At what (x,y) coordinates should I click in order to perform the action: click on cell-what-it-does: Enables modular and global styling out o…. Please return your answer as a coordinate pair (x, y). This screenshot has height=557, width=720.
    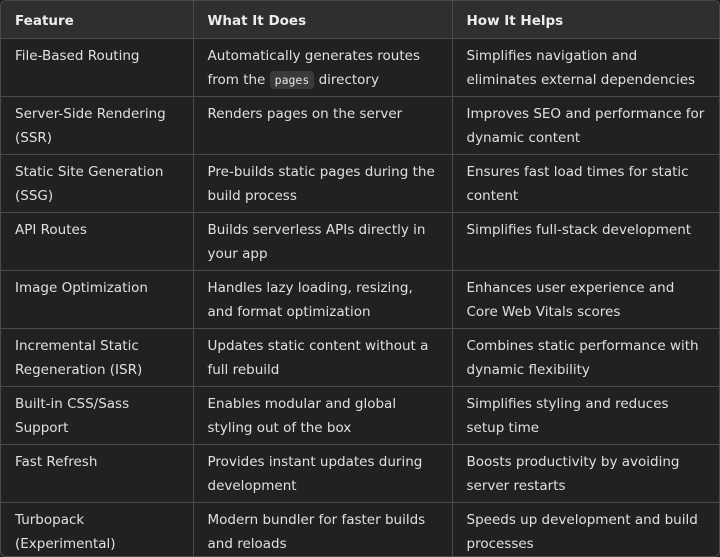
    Looking at the image, I should click on (323, 415).